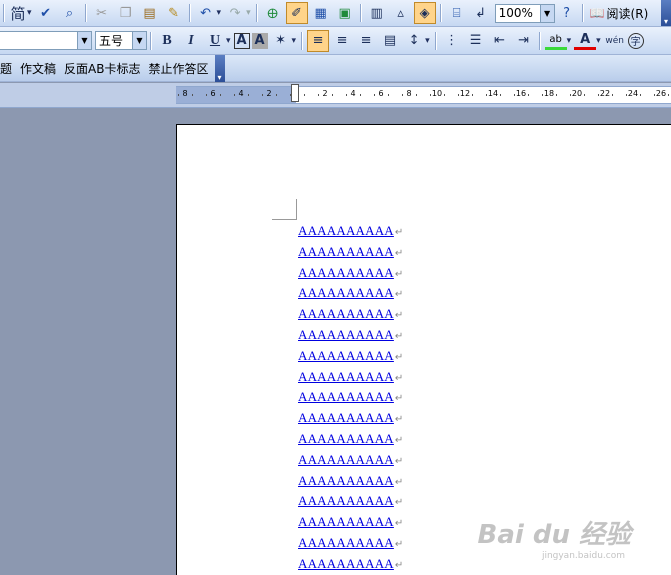 The height and width of the screenshot is (575, 671). I want to click on format-painter-icon: ✎, so click(174, 13).